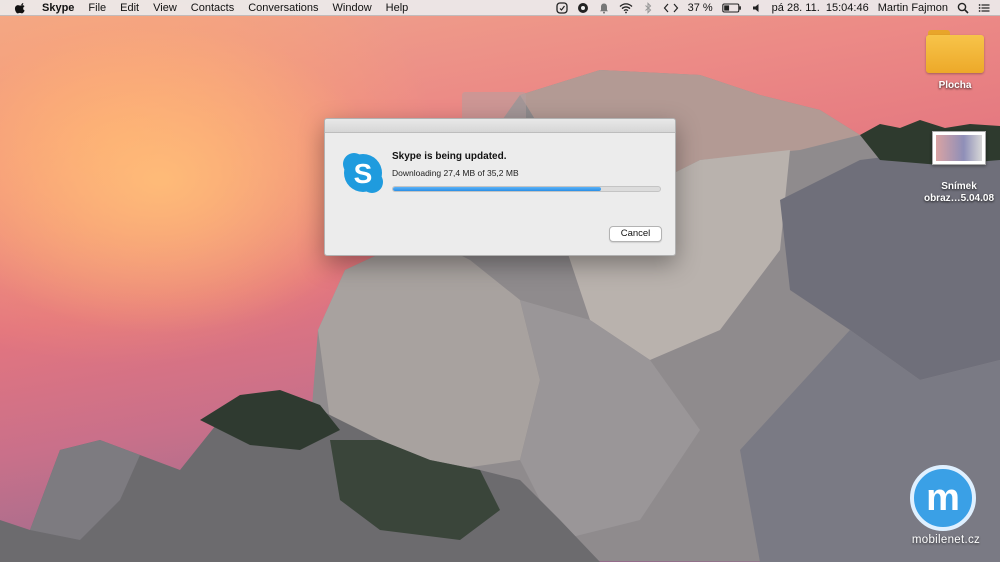  Describe the element at coordinates (757, 8) in the screenshot. I see `speaker-icon` at that location.